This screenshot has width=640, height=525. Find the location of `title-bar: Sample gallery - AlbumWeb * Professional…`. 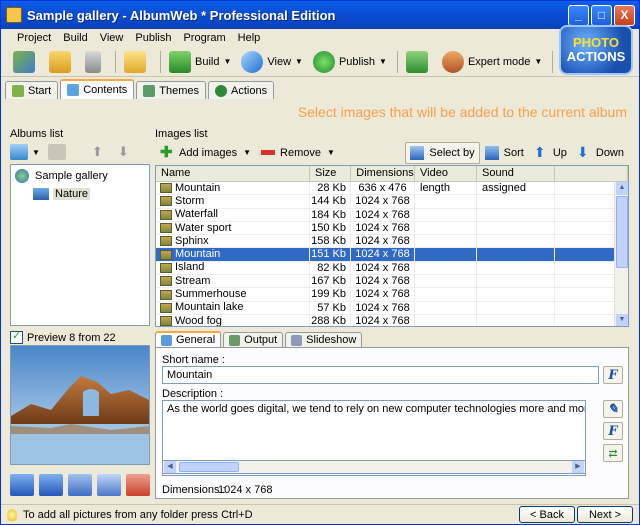

title-bar: Sample gallery - AlbumWeb * Professional… is located at coordinates (320, 15).